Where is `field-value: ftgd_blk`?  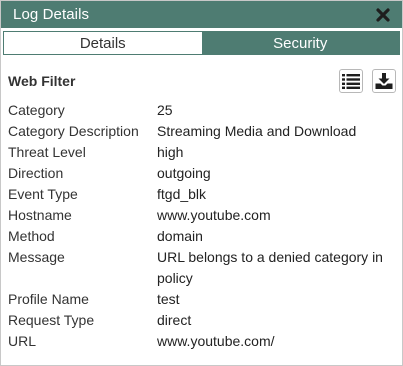
field-value: ftgd_blk is located at coordinates (182, 194).